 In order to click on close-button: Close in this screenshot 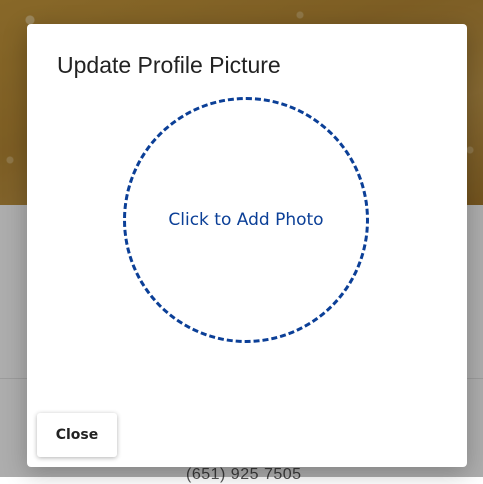, I will do `click(77, 435)`.